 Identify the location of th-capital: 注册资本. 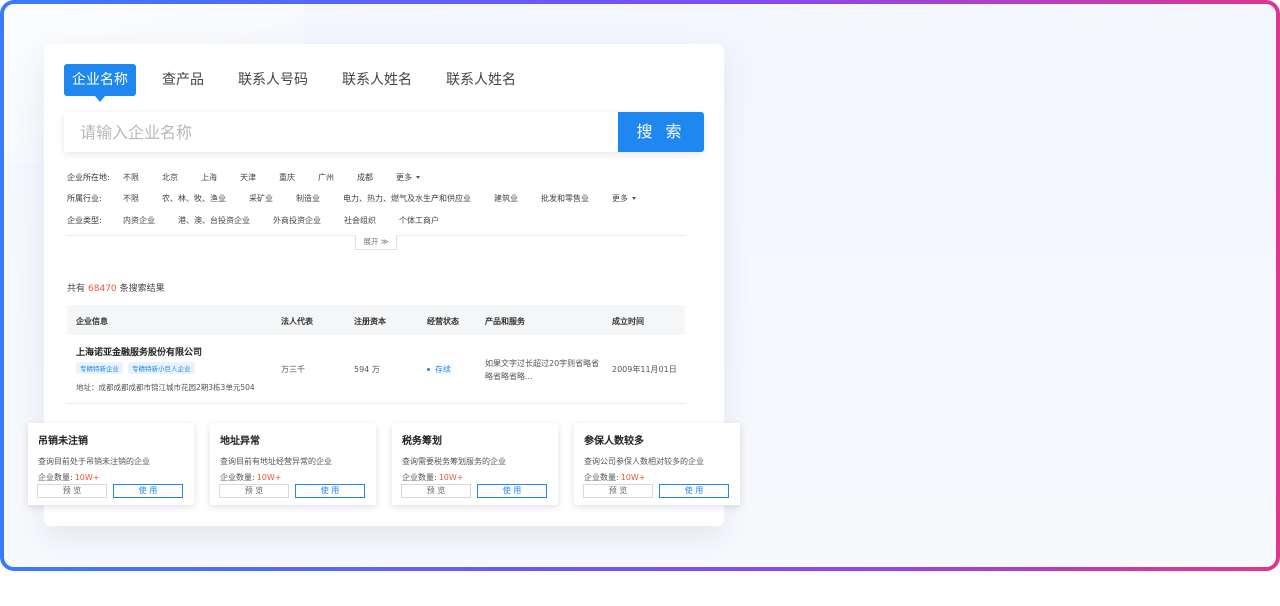
(370, 321).